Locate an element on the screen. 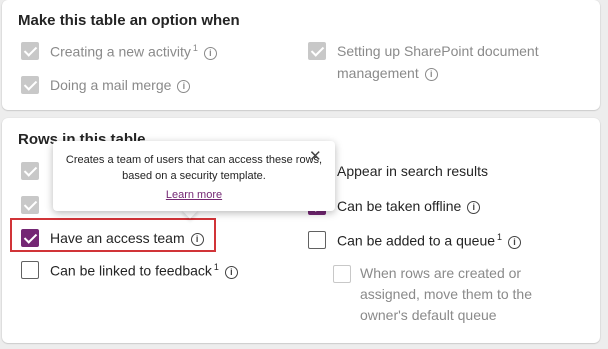 Image resolution: width=608 pixels, height=349 pixels. creating-activity-label: Creating a new activity 1 i is located at coordinates (133, 51).